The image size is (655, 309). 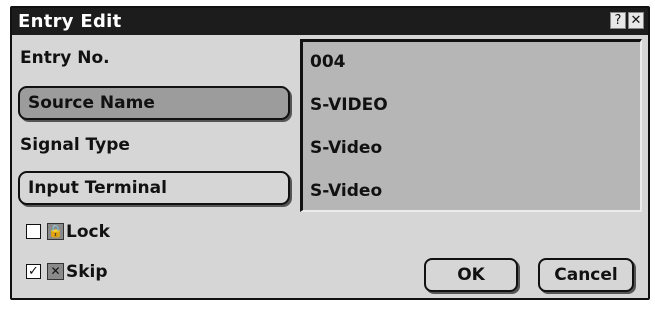 I want to click on lock-label: Lock, so click(x=88, y=232).